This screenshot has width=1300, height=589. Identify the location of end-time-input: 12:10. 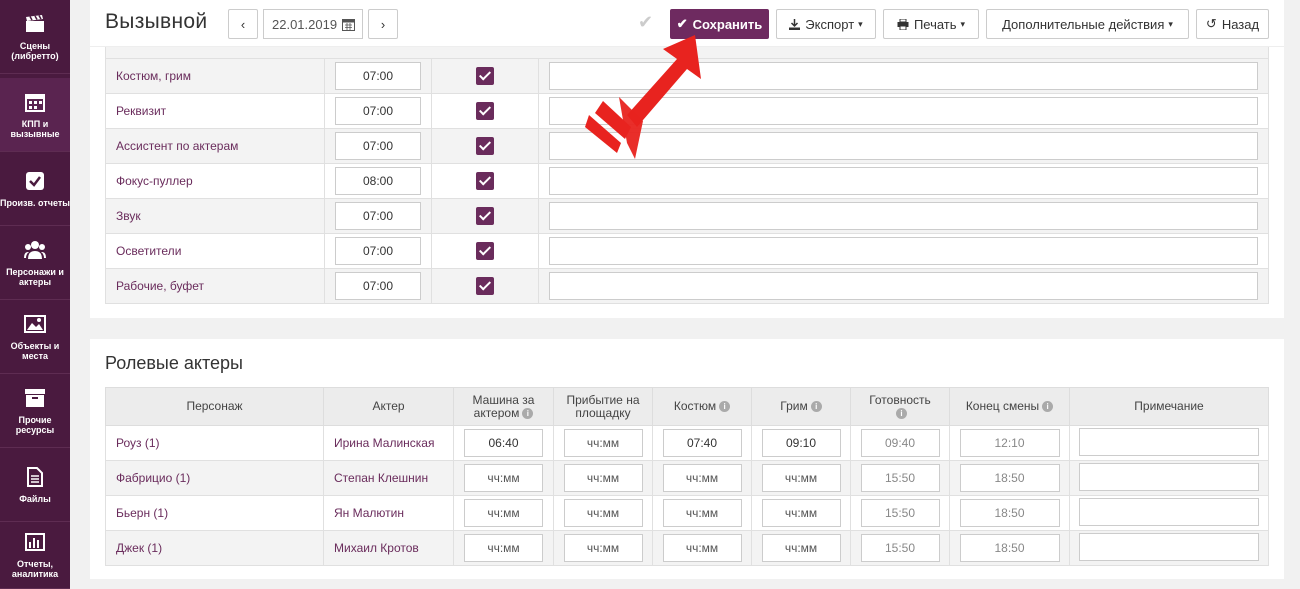
(1009, 443).